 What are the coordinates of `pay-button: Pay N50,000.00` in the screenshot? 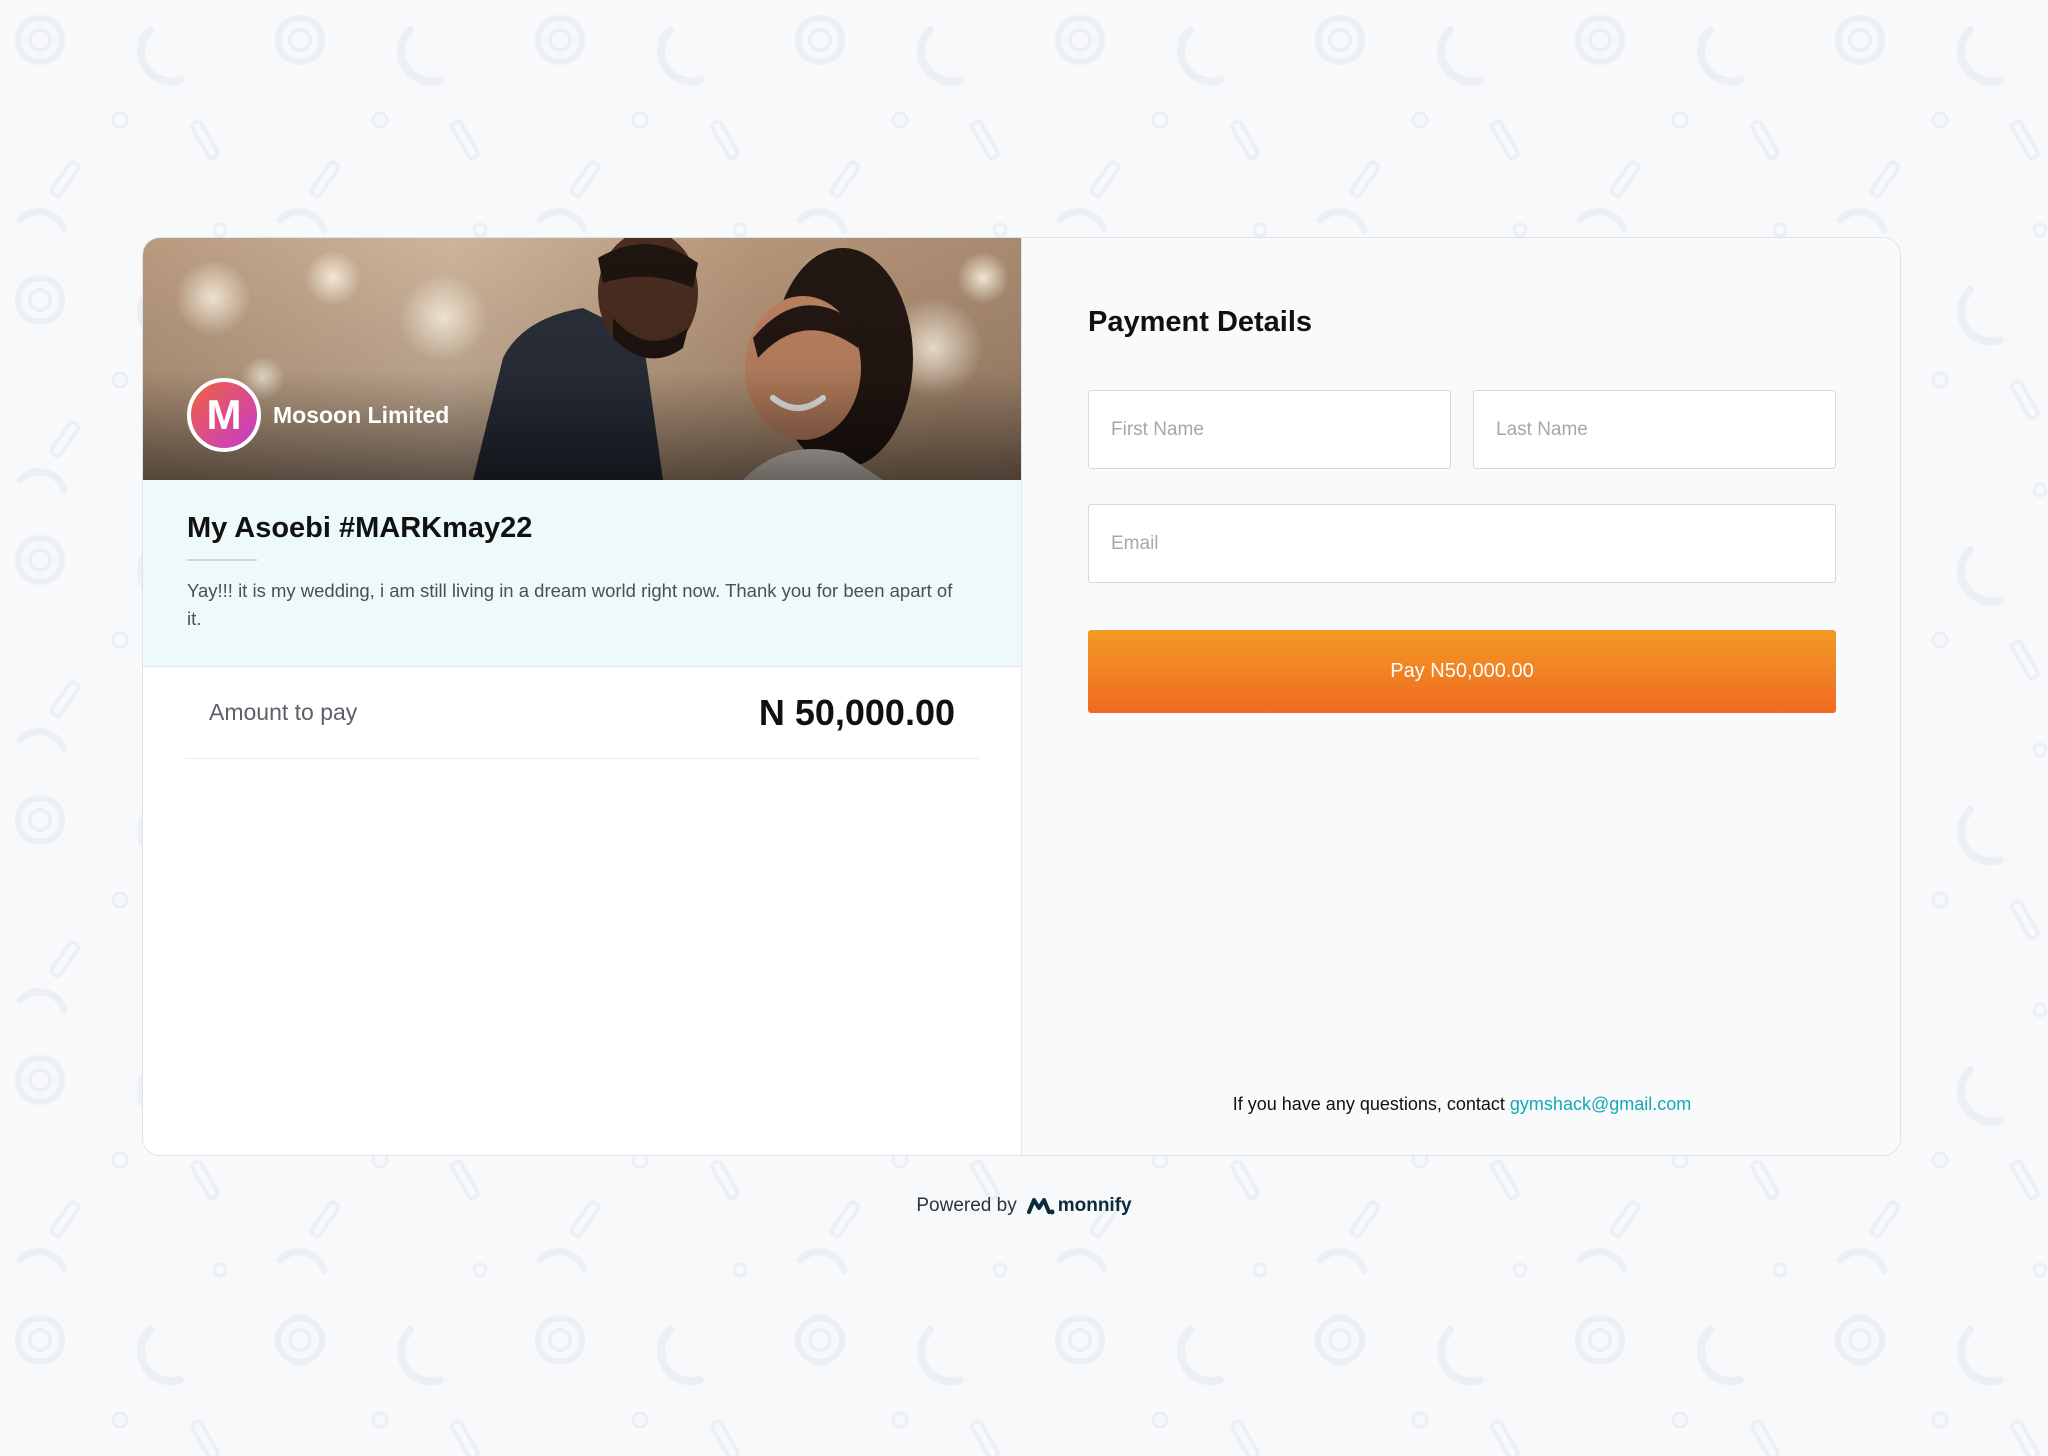 It's located at (1462, 671).